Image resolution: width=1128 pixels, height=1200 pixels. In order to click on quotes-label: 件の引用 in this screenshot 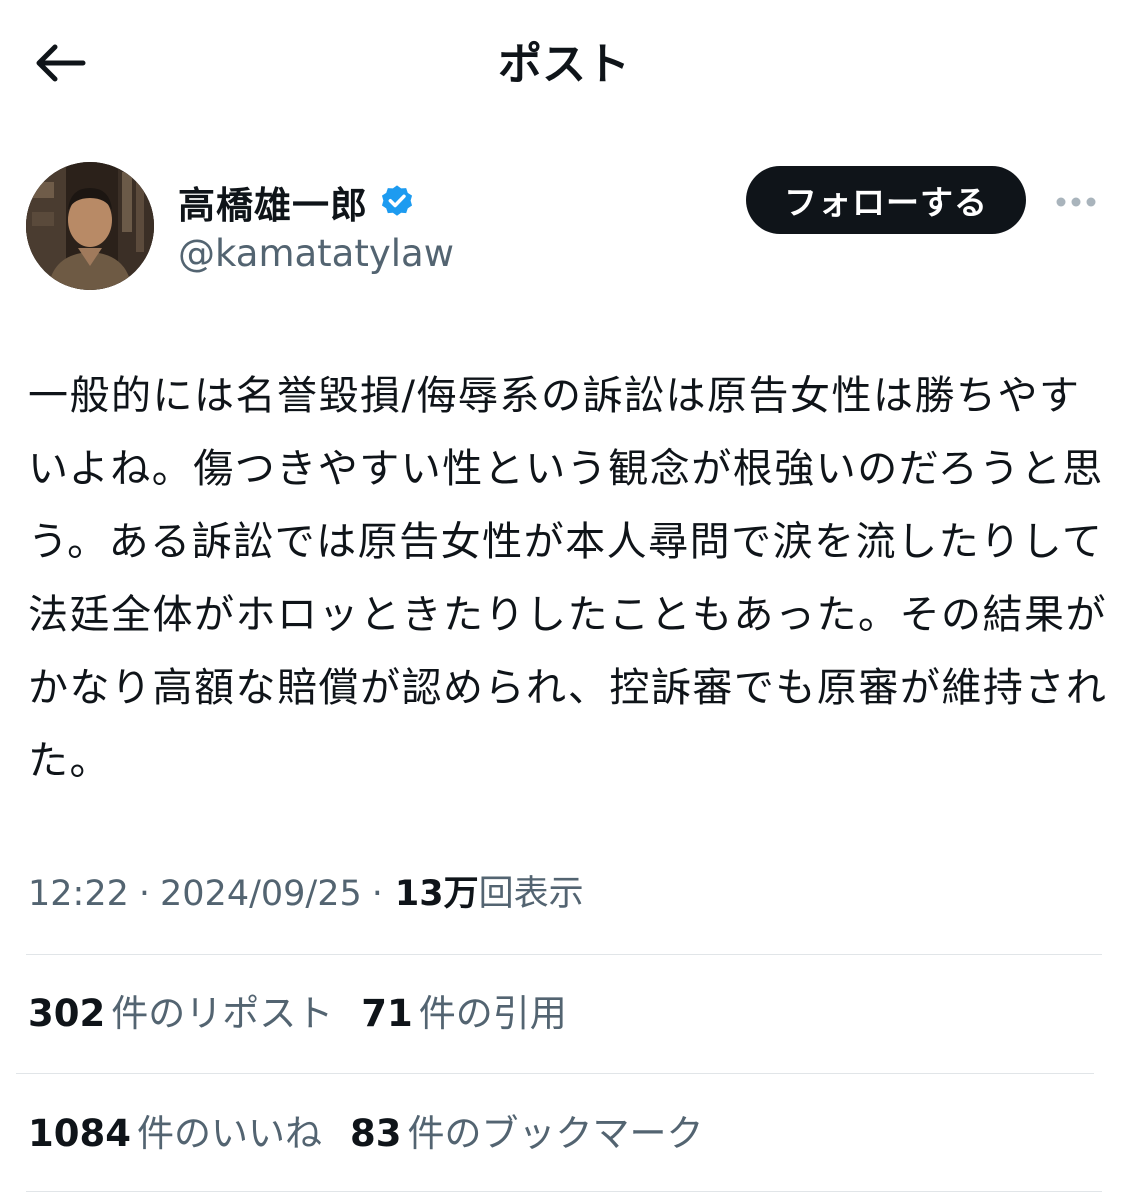, I will do `click(492, 1013)`.